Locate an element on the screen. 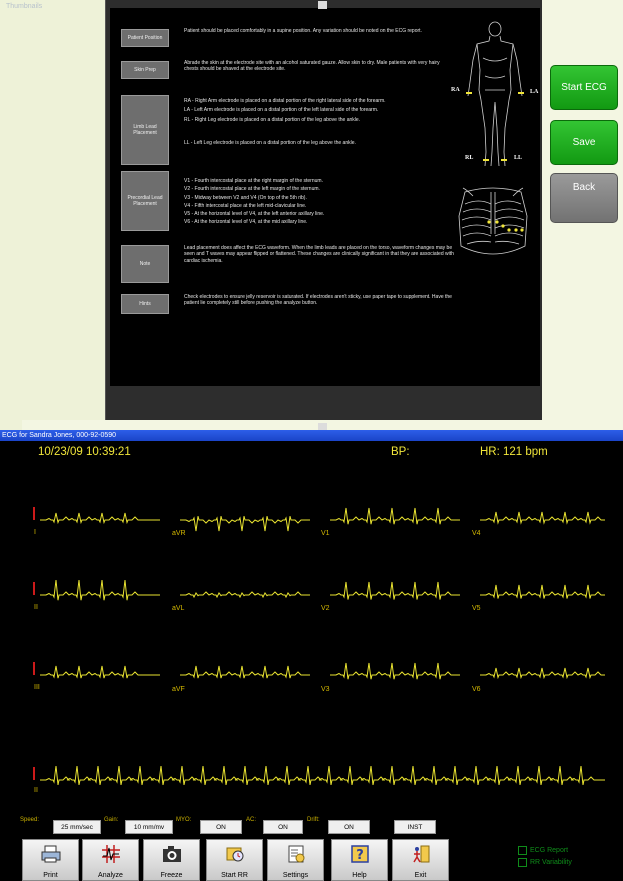 The height and width of the screenshot is (881, 623). exit-door-icon is located at coordinates (421, 854).